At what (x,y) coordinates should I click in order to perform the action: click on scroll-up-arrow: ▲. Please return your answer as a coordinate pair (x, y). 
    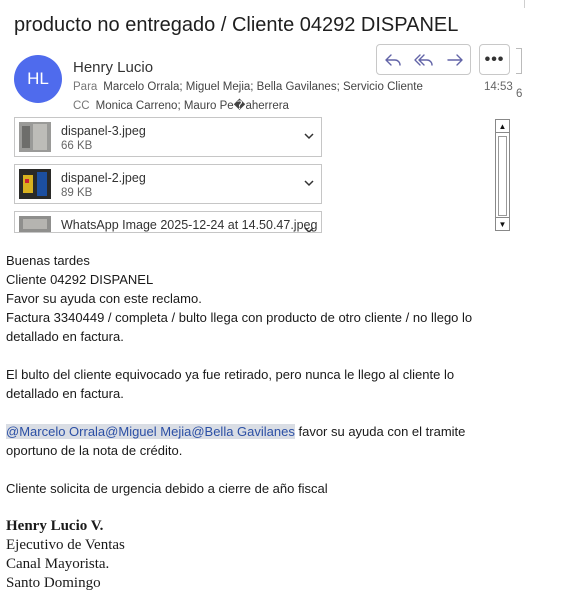
    Looking at the image, I should click on (502, 126).